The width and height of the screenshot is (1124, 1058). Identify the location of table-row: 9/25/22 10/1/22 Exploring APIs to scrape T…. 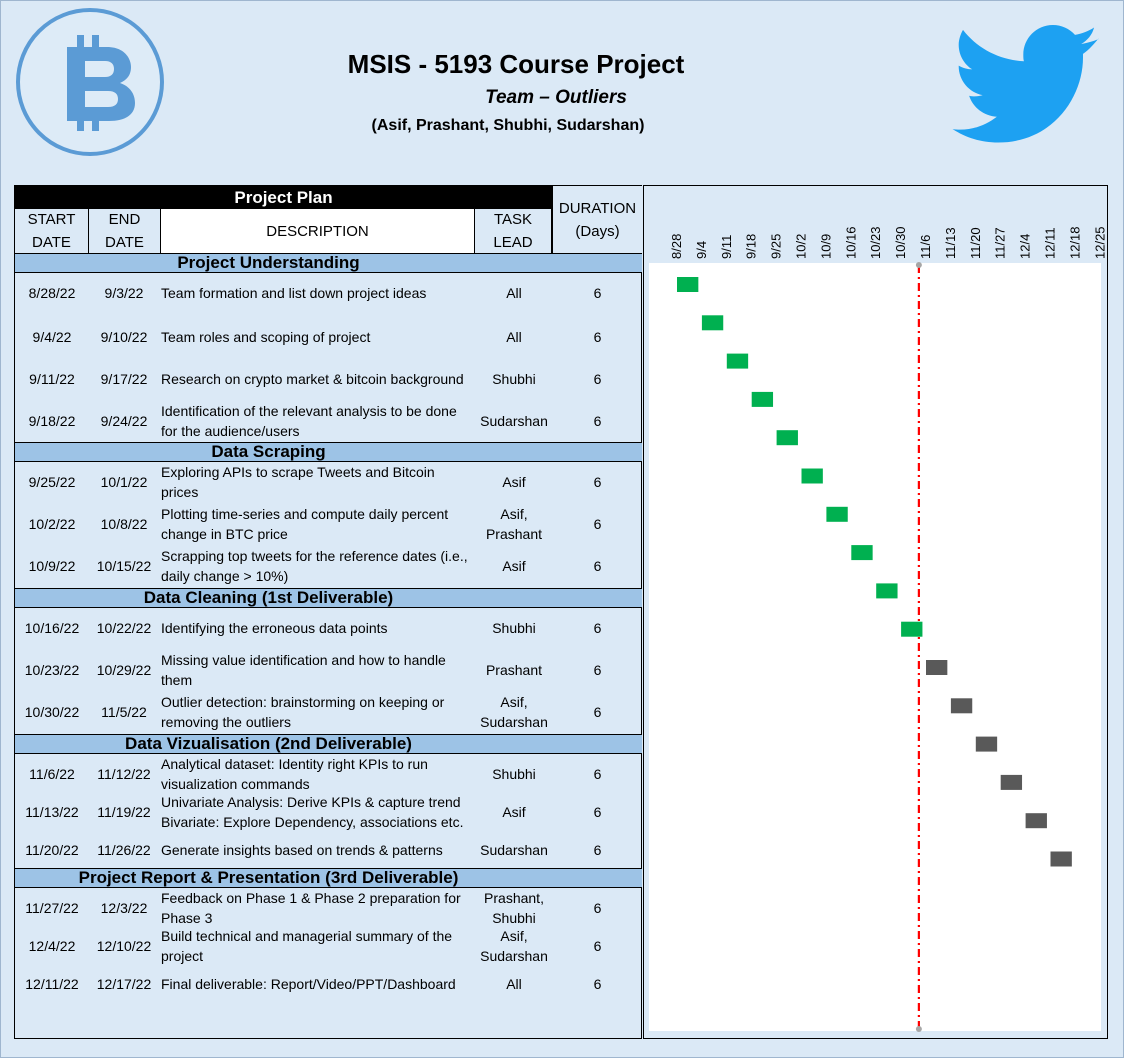
(328, 482).